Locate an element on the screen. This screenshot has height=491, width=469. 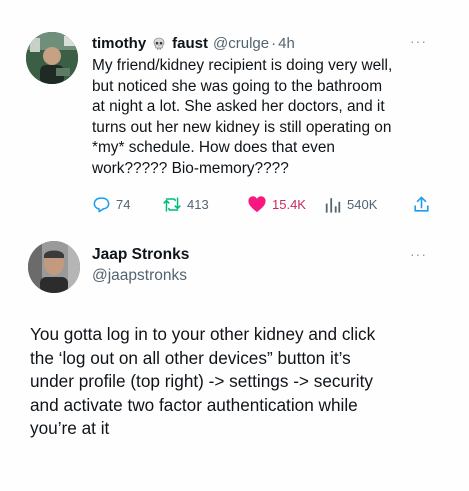
like-count: 15.4K is located at coordinates (289, 204).